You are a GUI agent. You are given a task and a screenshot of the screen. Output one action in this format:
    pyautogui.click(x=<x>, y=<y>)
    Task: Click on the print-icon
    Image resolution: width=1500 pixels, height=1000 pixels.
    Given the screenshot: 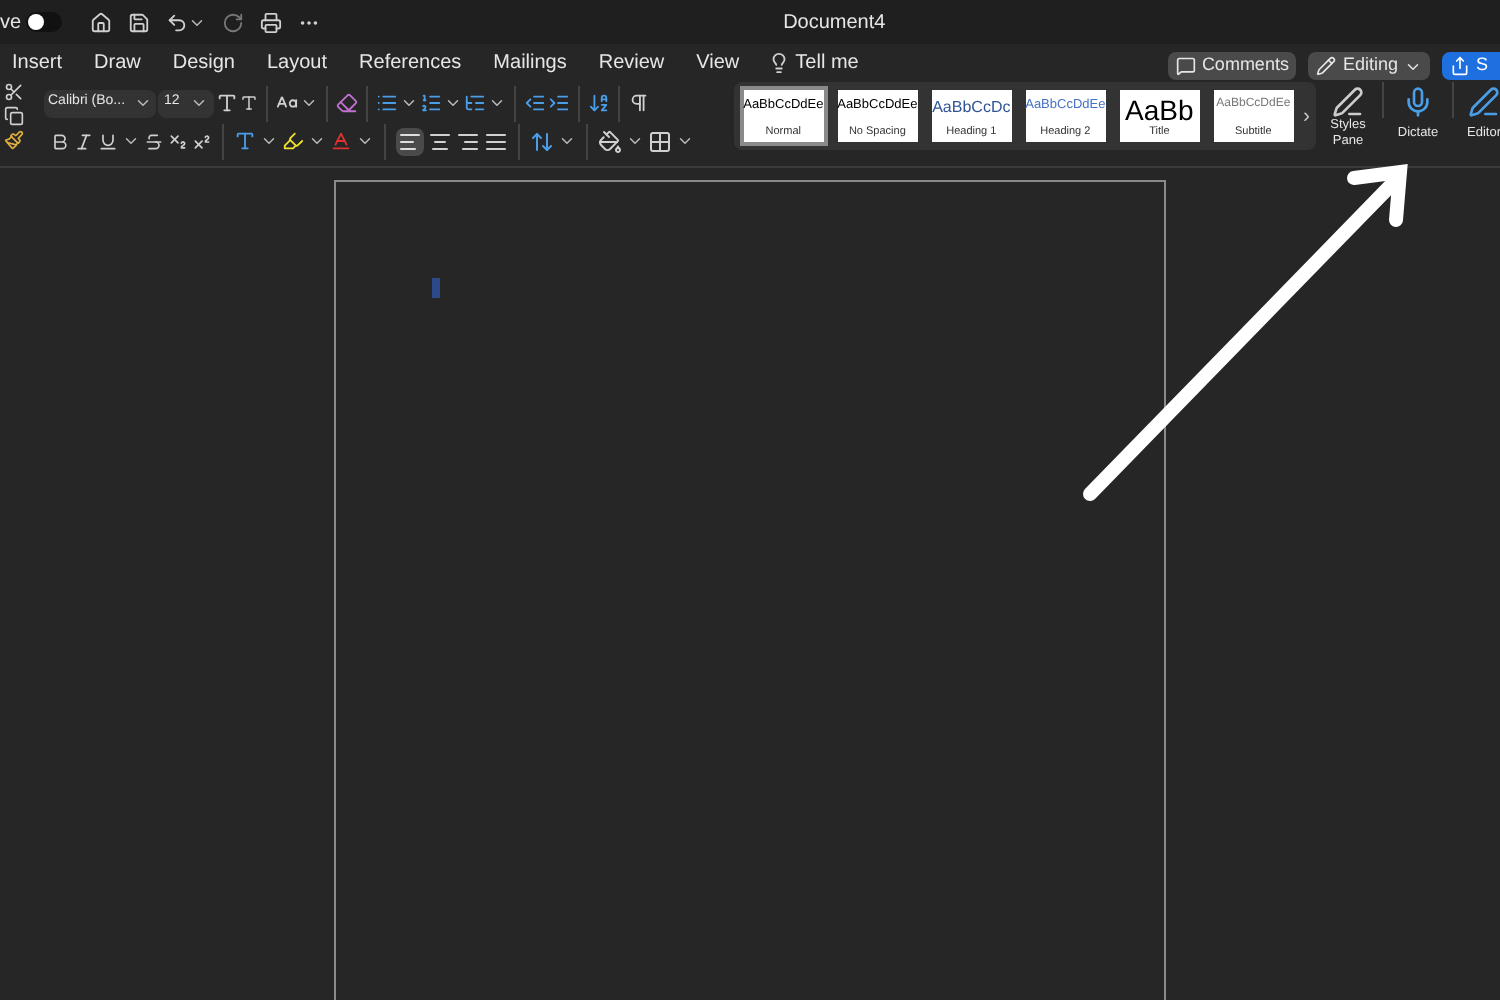 What is the action you would take?
    pyautogui.click(x=270, y=22)
    